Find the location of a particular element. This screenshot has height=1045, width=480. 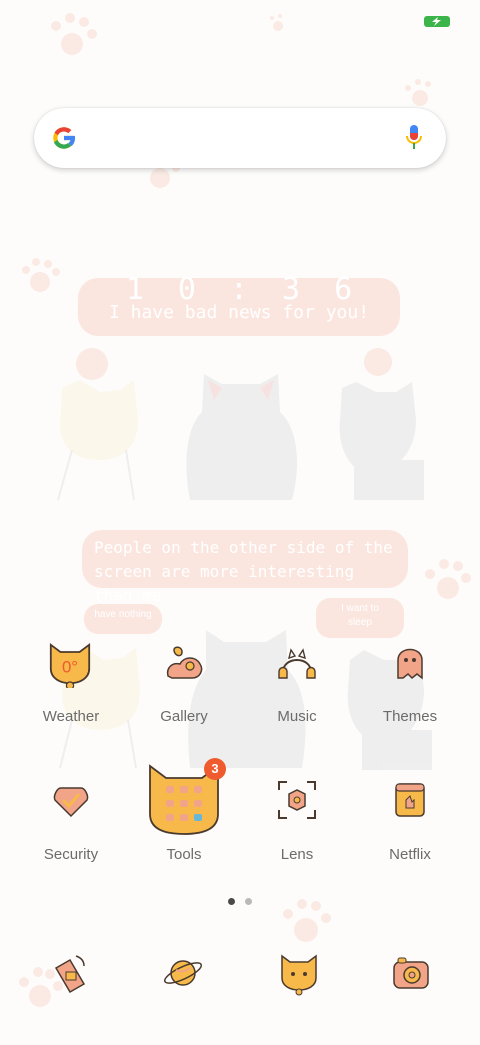

speech-bubble-left: have nothing is located at coordinates (123, 619).